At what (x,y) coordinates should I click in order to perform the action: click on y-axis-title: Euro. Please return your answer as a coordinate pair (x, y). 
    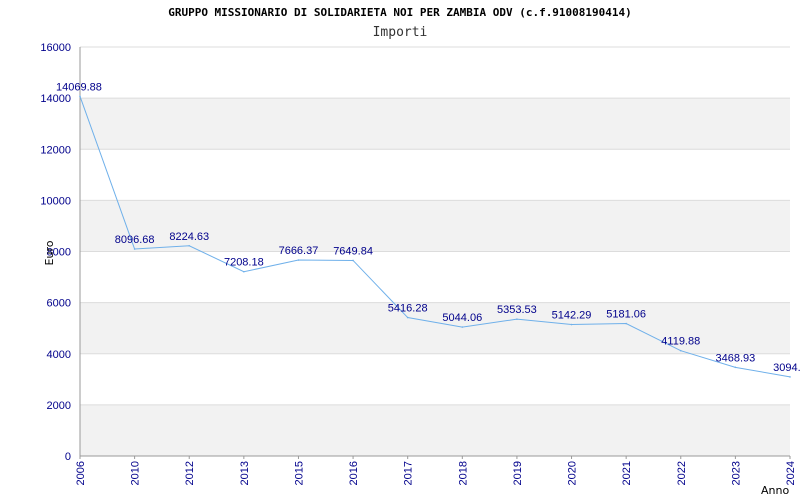
    Looking at the image, I should click on (49, 252).